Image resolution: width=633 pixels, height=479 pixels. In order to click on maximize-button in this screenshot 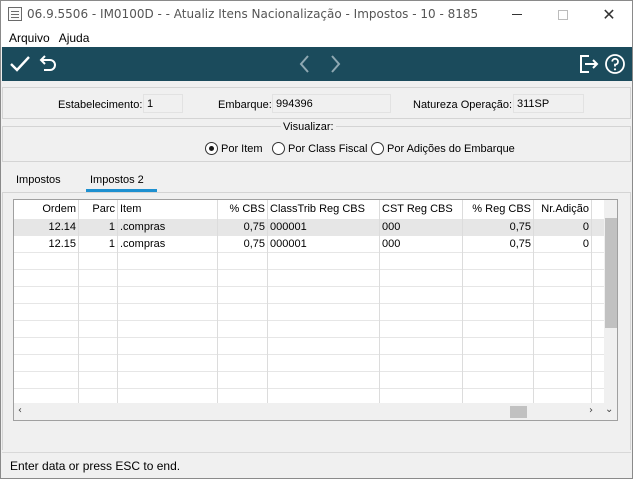, I will do `click(563, 14)`.